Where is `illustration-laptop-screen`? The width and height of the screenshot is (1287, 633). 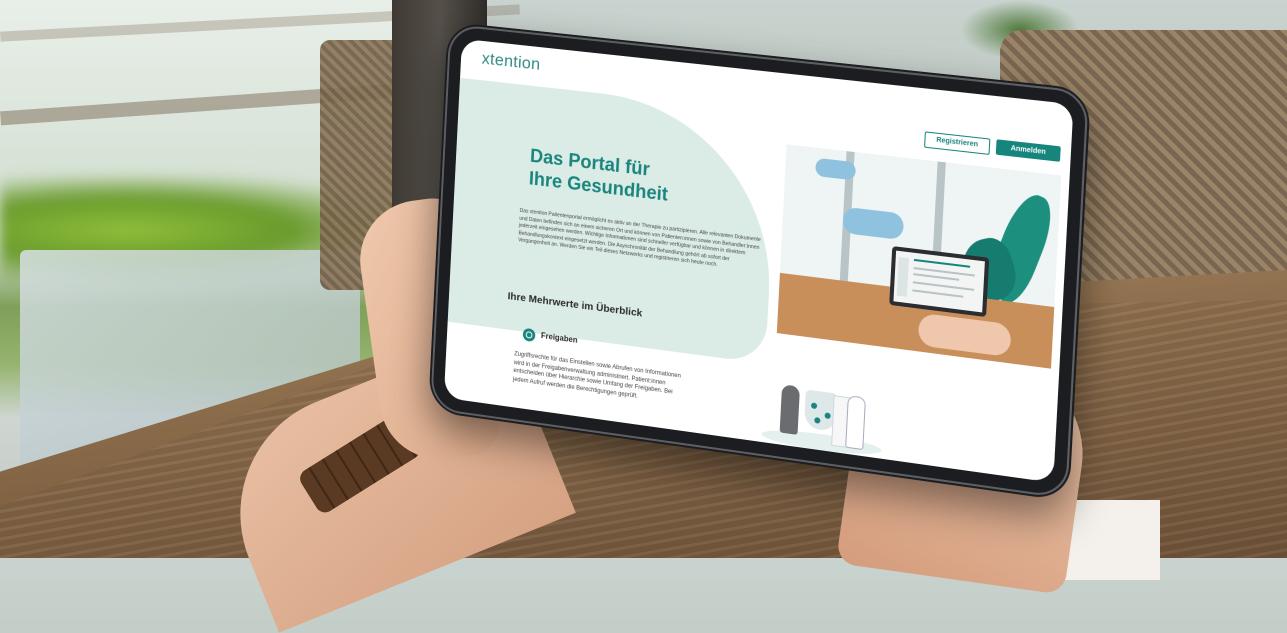
illustration-laptop-screen is located at coordinates (939, 281).